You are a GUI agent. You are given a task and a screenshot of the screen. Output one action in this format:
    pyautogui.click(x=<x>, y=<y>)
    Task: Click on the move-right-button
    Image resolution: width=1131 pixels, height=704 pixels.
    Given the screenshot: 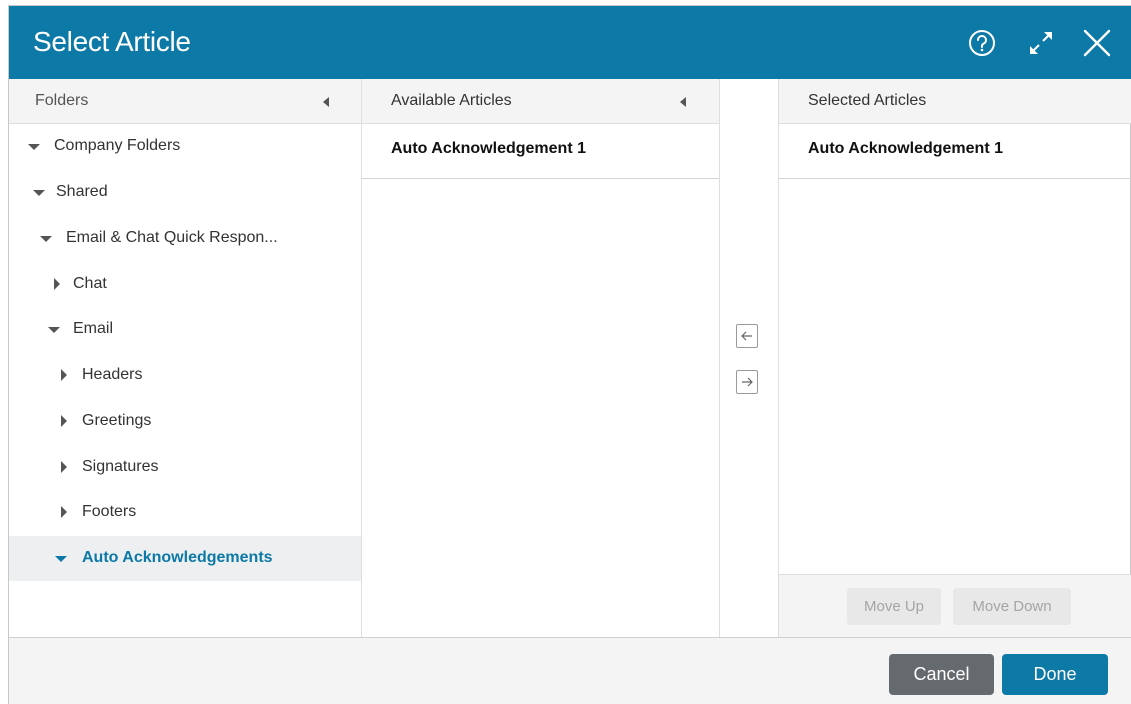 What is the action you would take?
    pyautogui.click(x=747, y=382)
    